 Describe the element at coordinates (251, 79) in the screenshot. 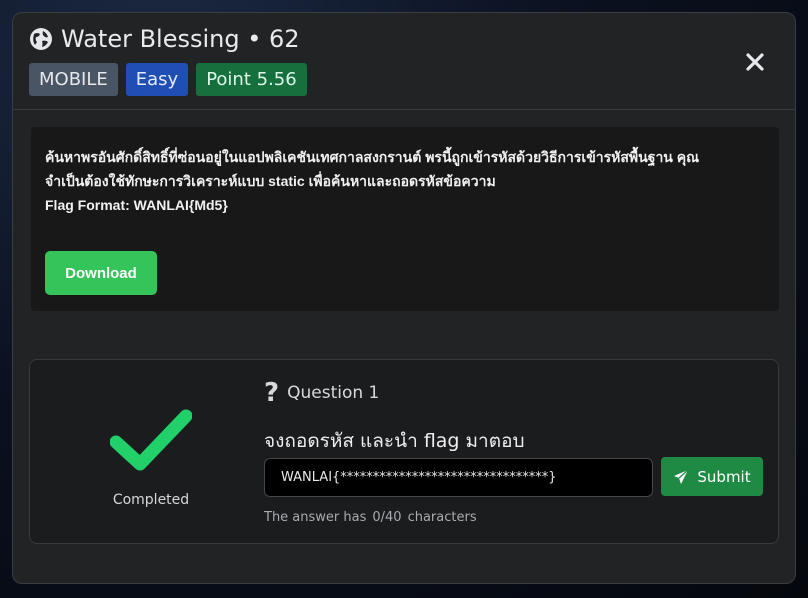

I see `points-badge: Point 5.56` at that location.